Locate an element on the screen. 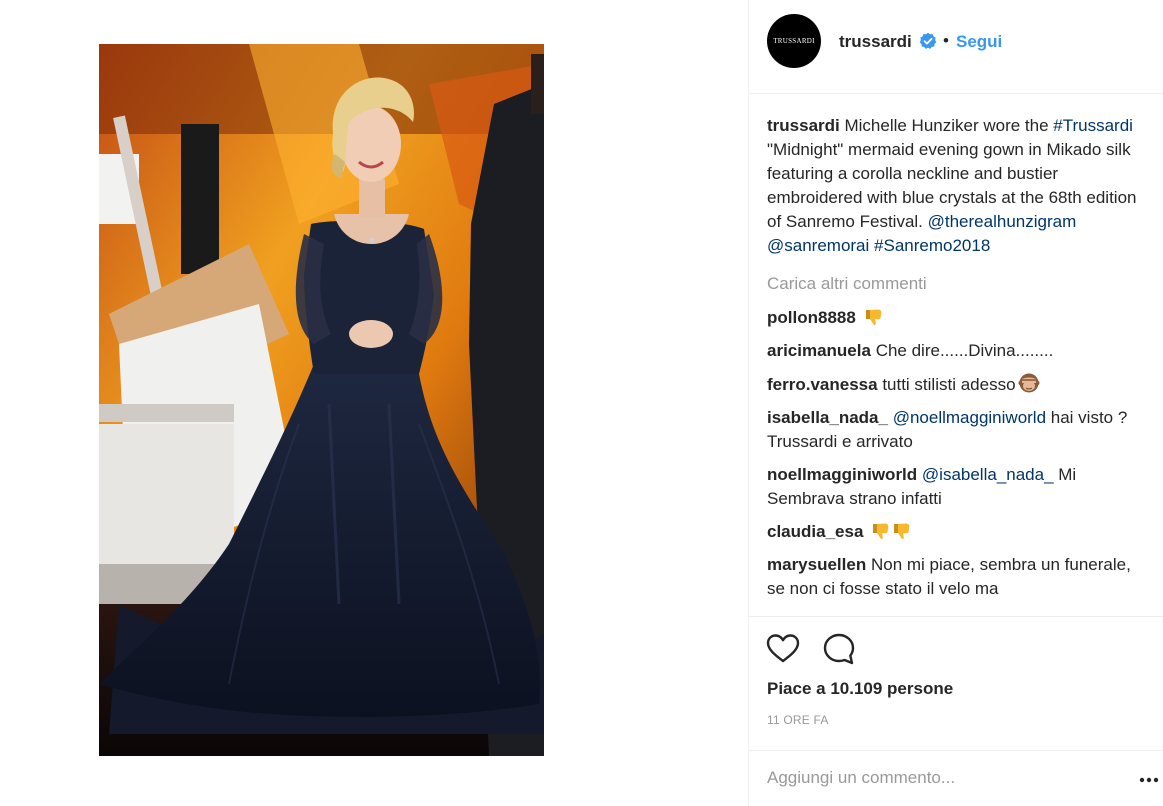 This screenshot has width=1163, height=806. avatar: TRUSSARDI is located at coordinates (794, 41).